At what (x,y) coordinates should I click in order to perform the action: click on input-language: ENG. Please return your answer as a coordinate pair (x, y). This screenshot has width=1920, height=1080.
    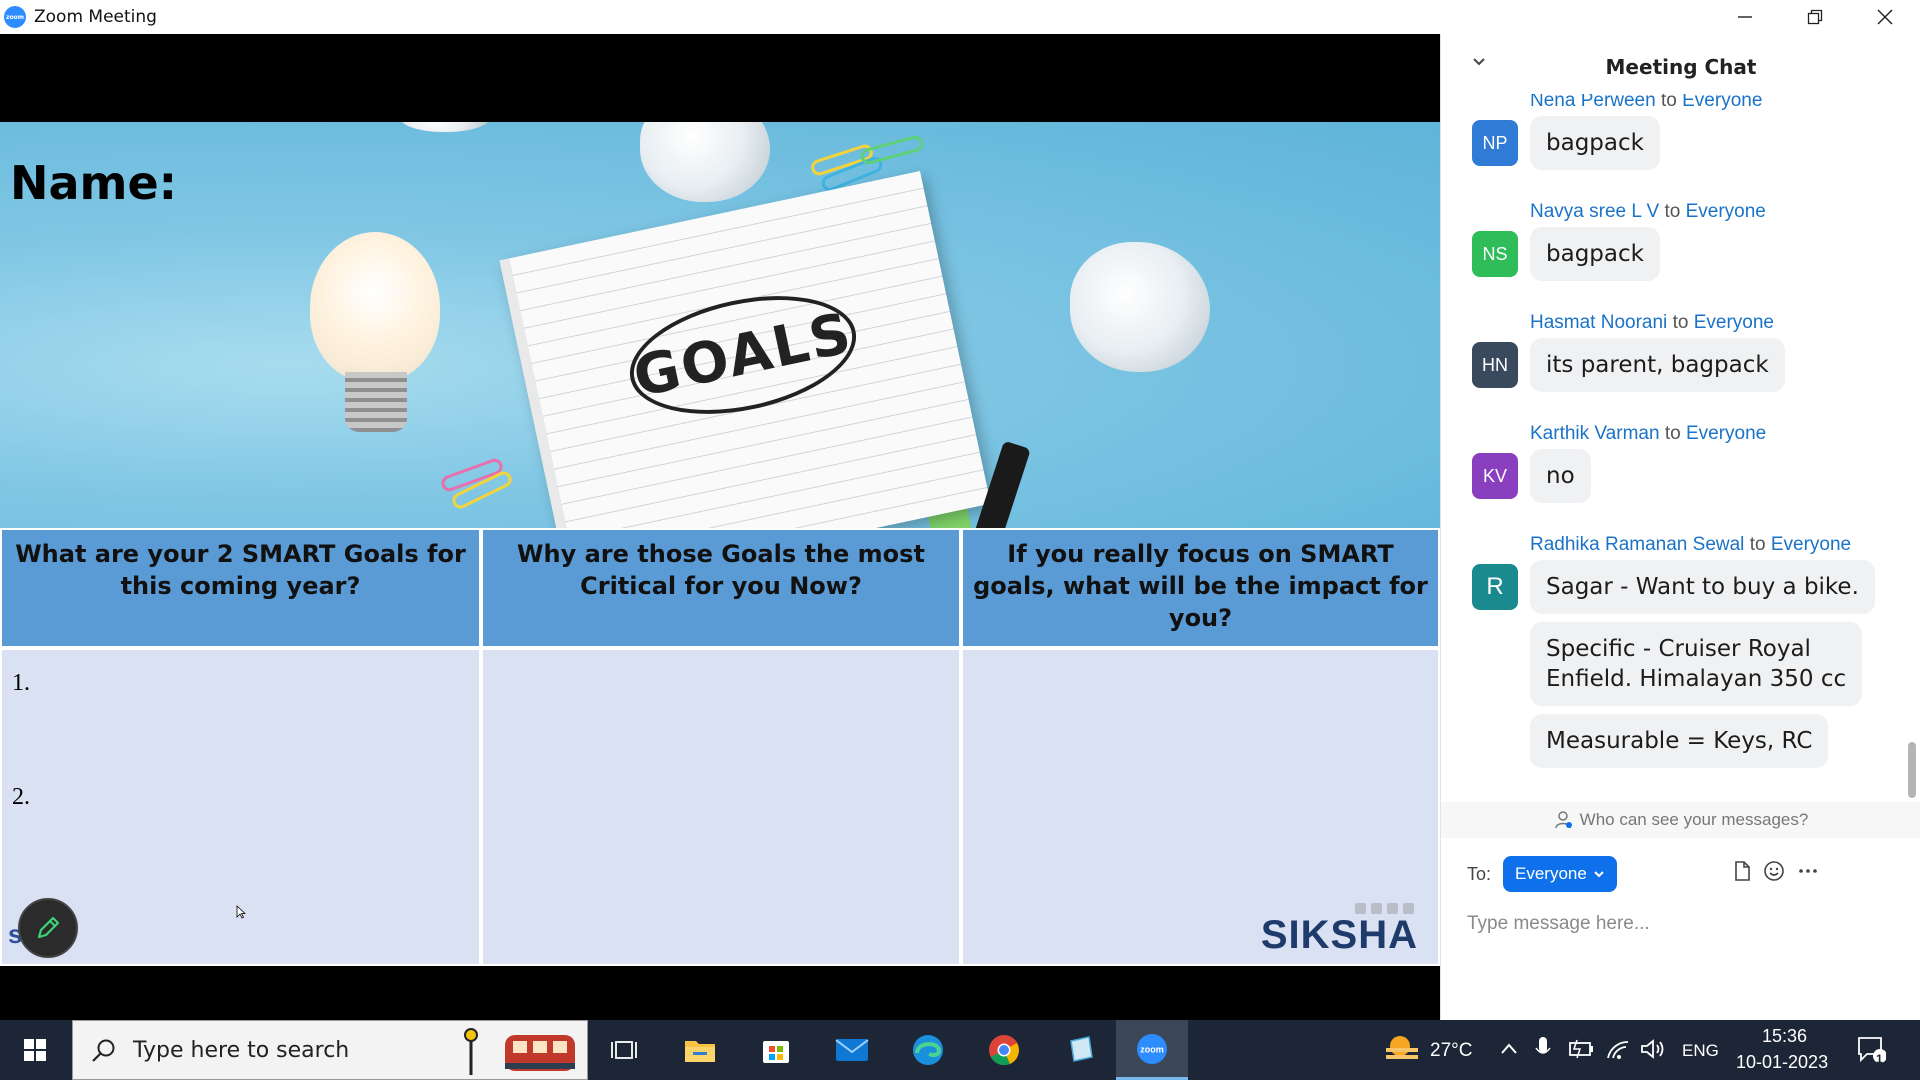
    Looking at the image, I should click on (1700, 1051).